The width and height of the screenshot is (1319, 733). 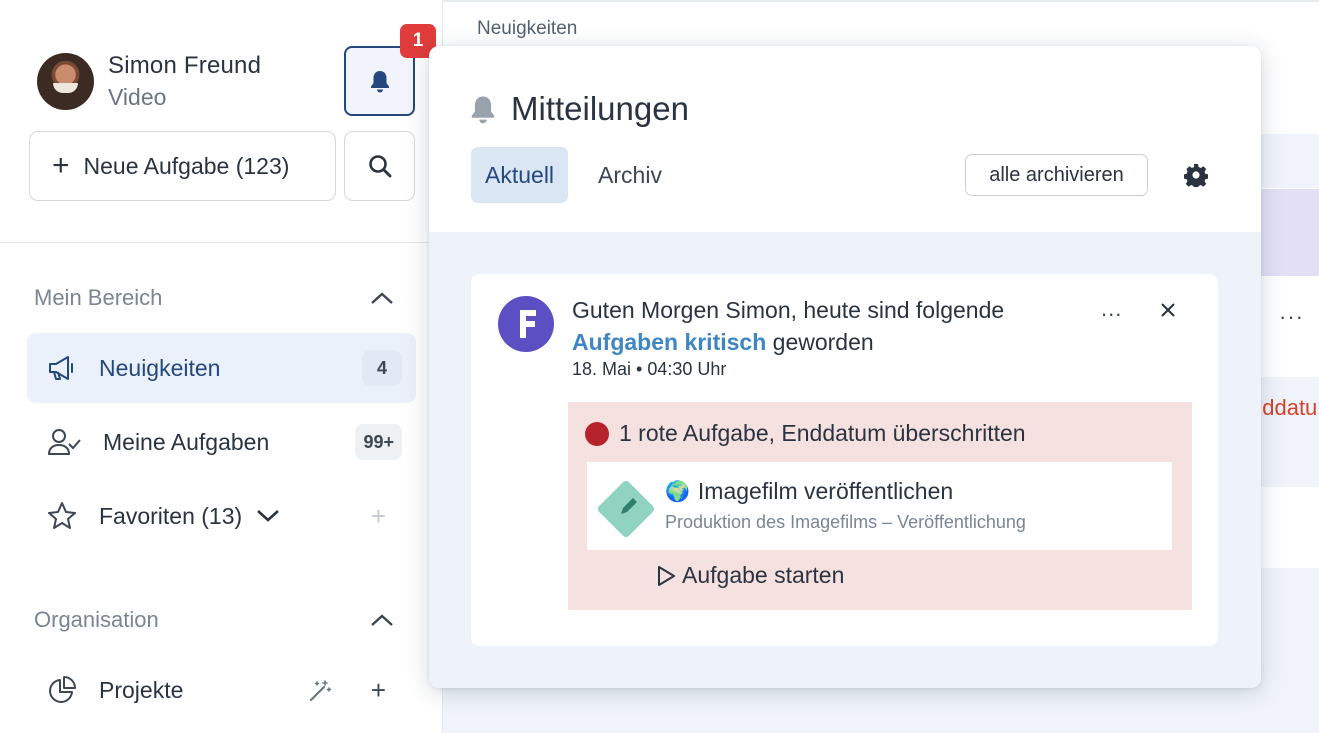 I want to click on sidebar-divider, so click(x=221, y=242).